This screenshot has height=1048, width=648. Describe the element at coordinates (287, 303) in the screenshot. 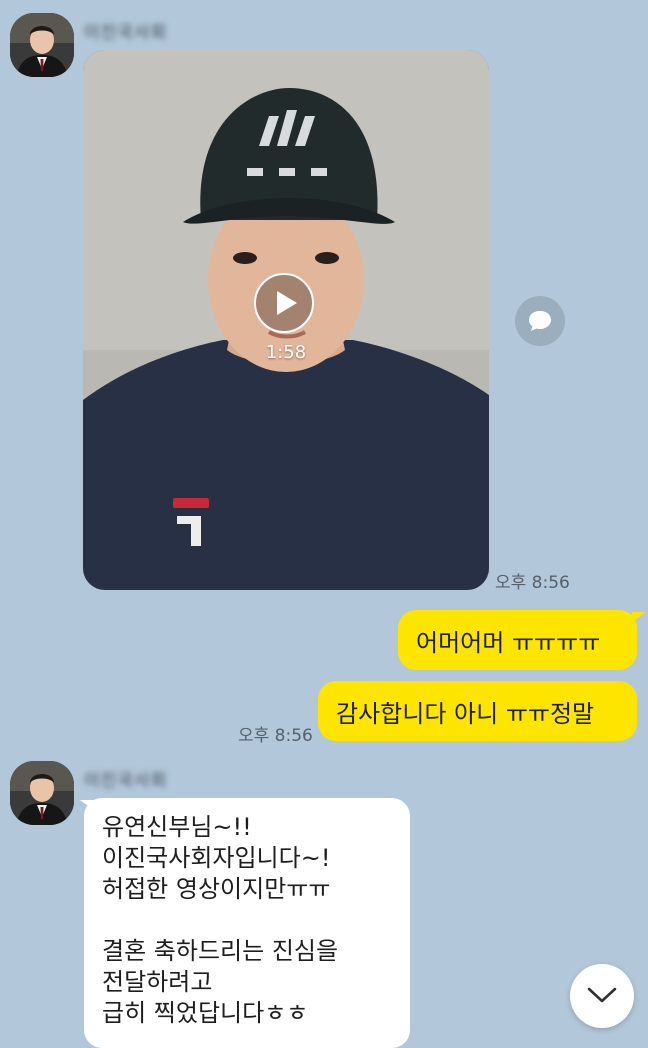

I see `play-icon` at that location.